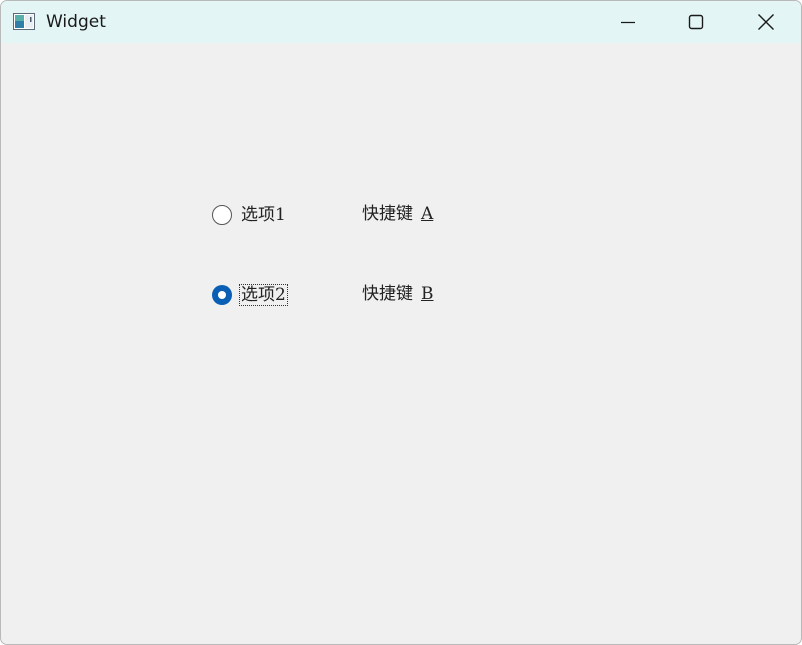  I want to click on shortcut-key: B, so click(427, 294).